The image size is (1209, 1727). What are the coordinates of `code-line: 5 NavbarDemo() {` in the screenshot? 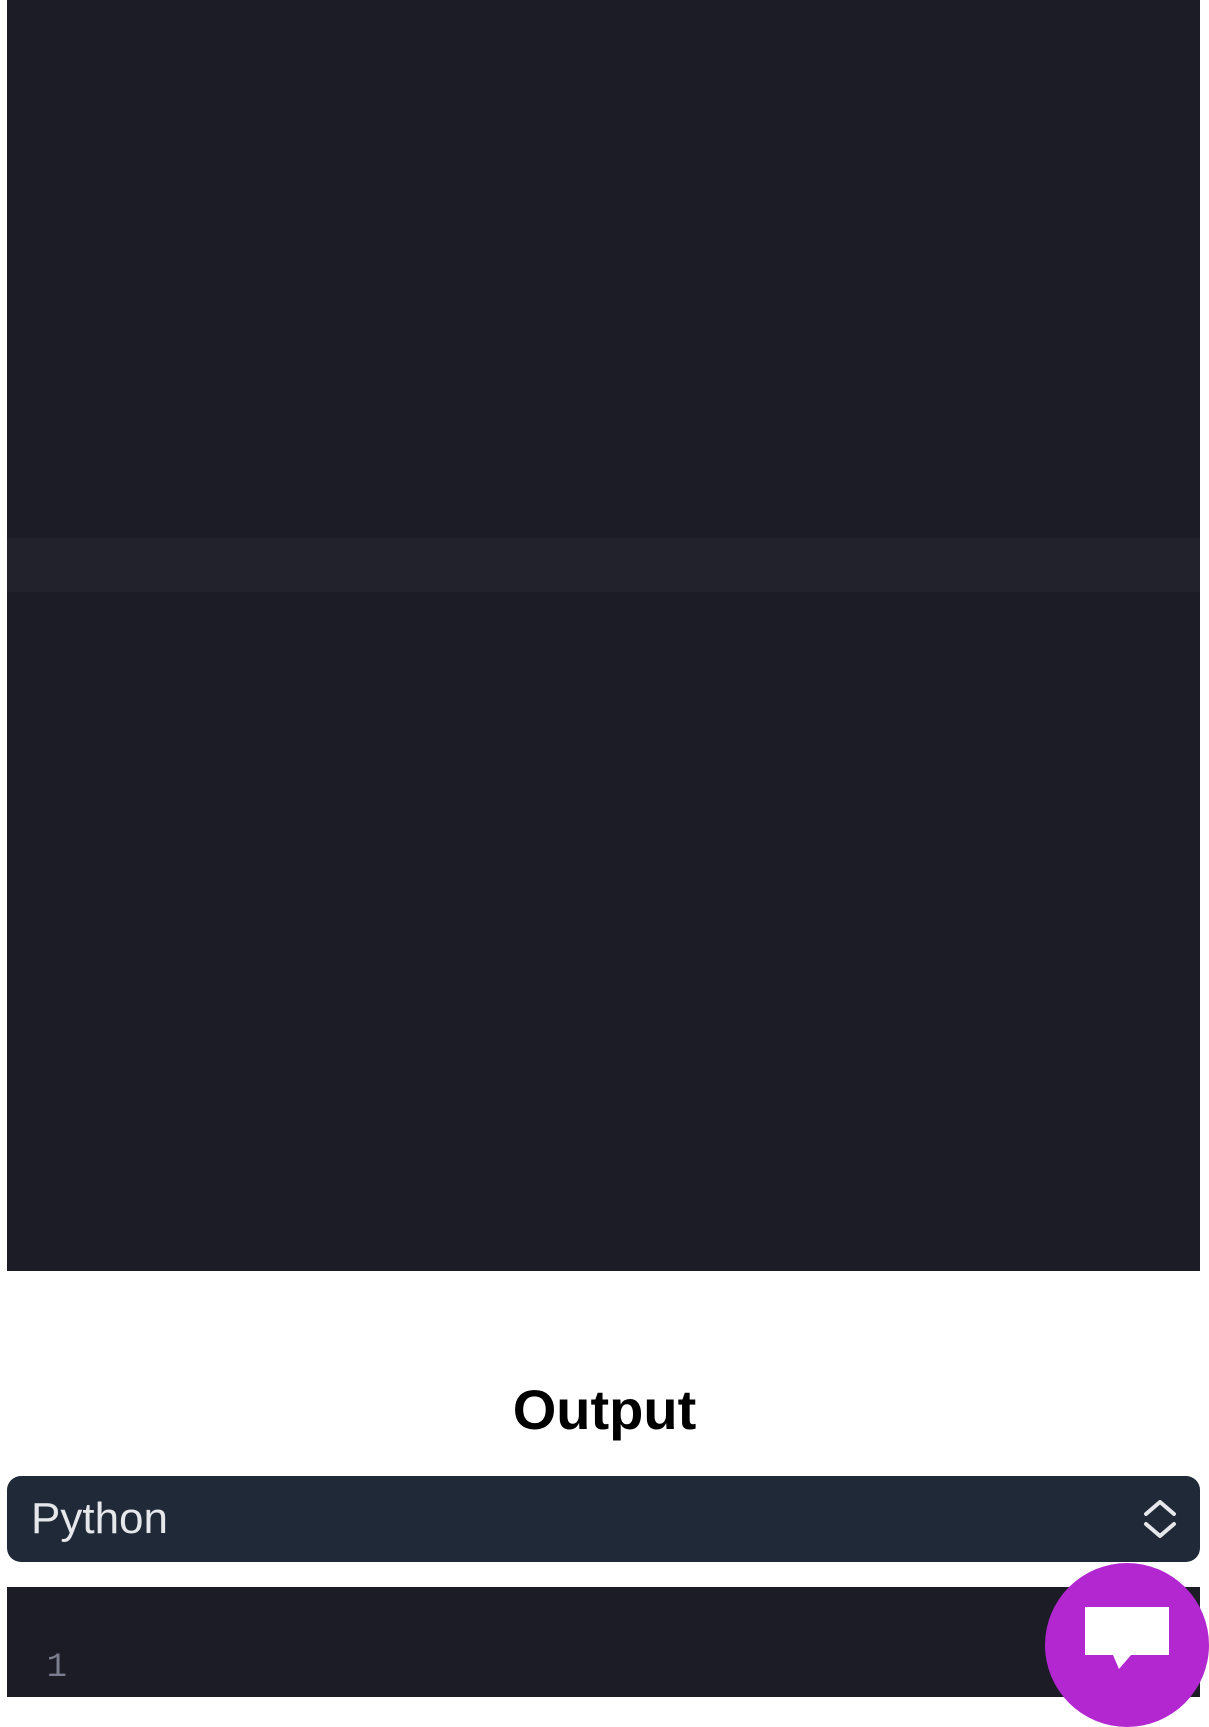 It's located at (603, 27).